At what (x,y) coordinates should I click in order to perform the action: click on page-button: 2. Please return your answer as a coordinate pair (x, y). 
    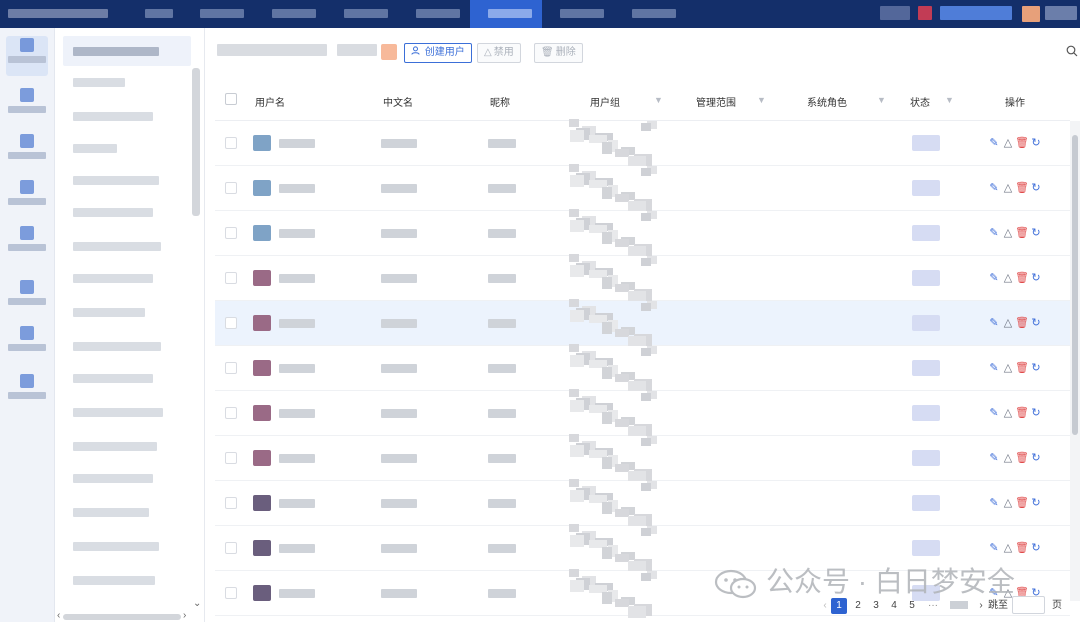
    Looking at the image, I should click on (858, 606).